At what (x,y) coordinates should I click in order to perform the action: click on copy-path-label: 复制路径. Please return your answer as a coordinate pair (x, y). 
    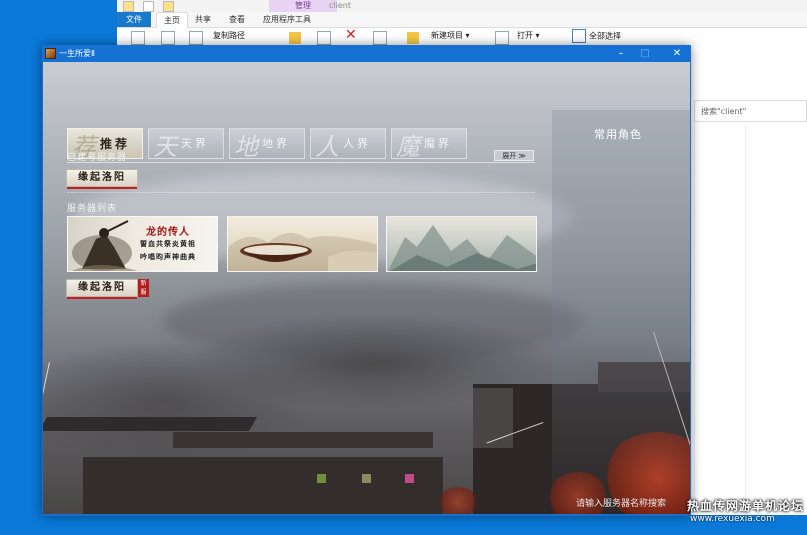
    Looking at the image, I should click on (229, 35).